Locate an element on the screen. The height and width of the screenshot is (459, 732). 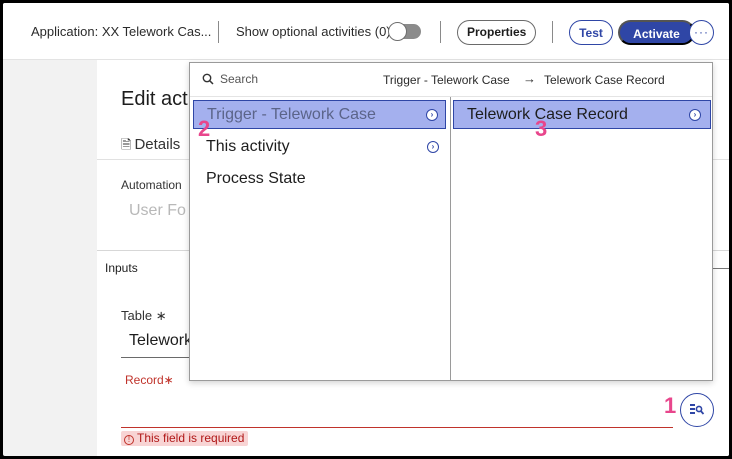
error-icon: ! is located at coordinates (129, 440).